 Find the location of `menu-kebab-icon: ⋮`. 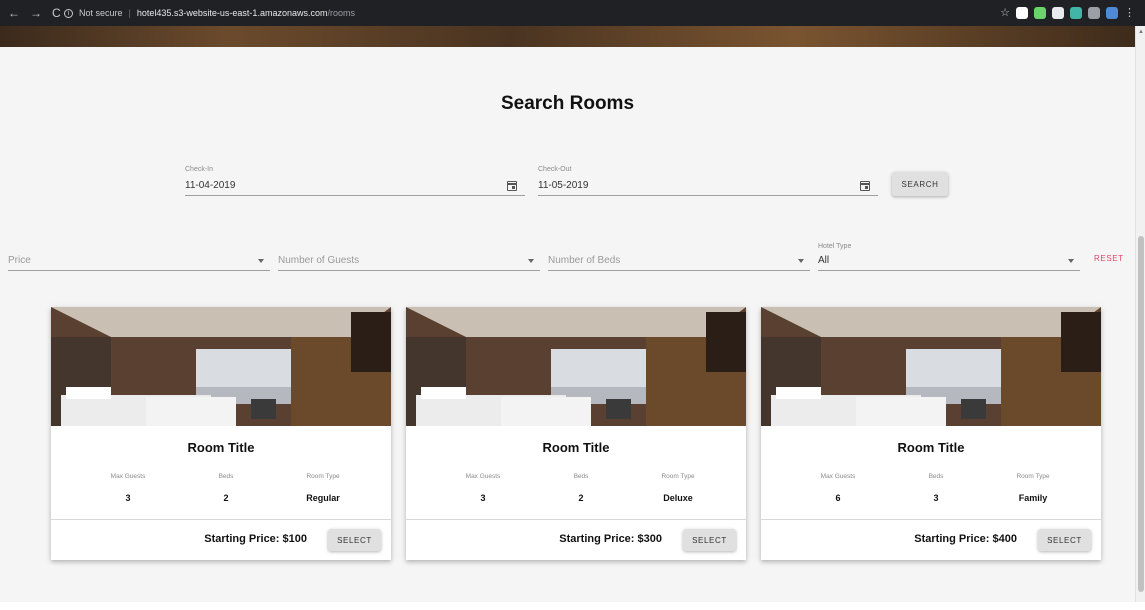

menu-kebab-icon: ⋮ is located at coordinates (1129, 12).